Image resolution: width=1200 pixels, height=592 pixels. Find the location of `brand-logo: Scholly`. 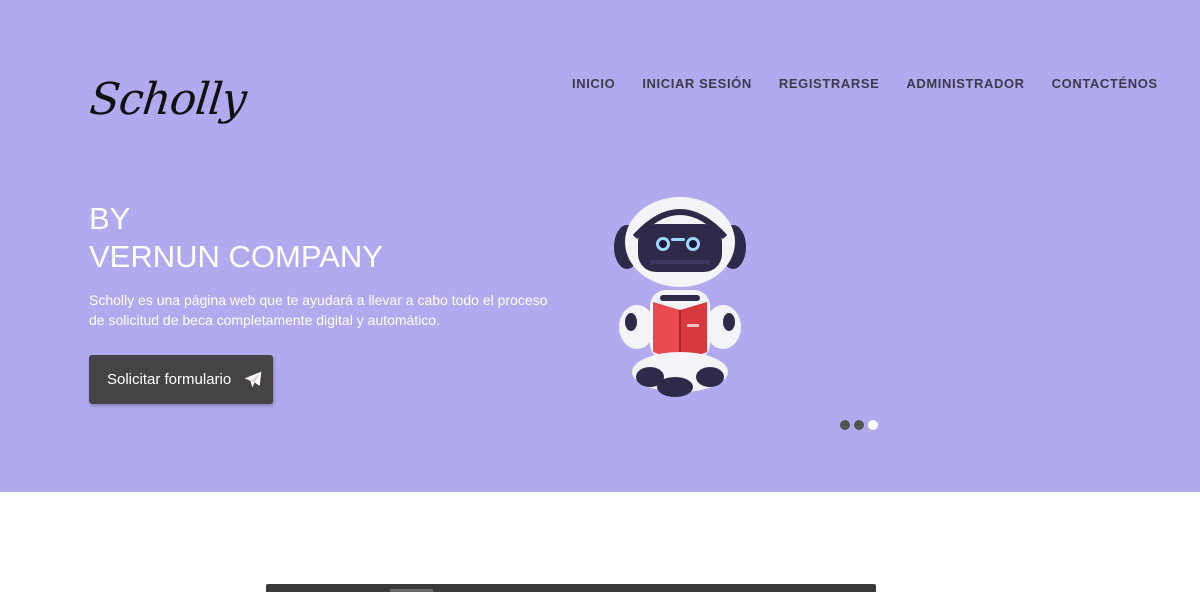

brand-logo: Scholly is located at coordinates (167, 99).